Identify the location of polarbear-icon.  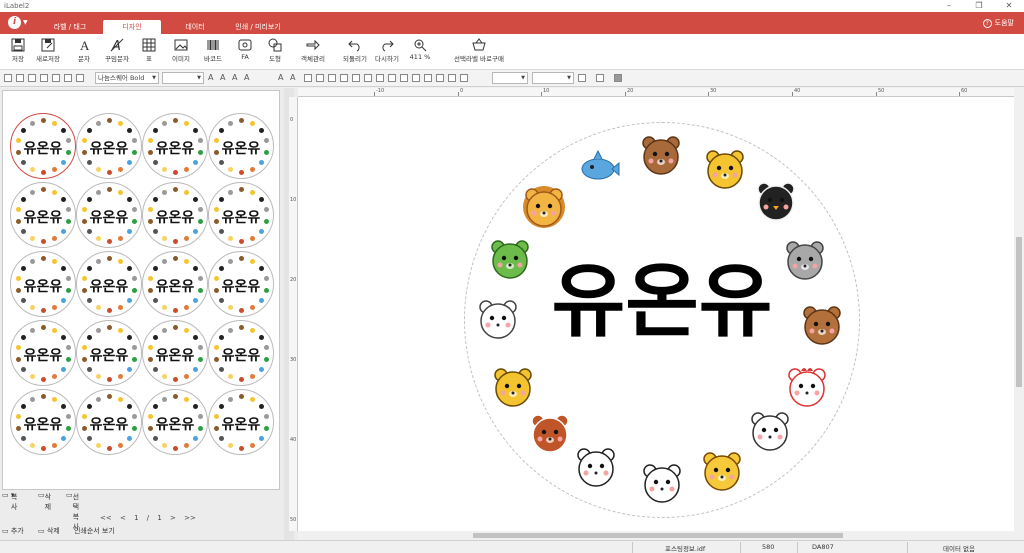
(498, 319).